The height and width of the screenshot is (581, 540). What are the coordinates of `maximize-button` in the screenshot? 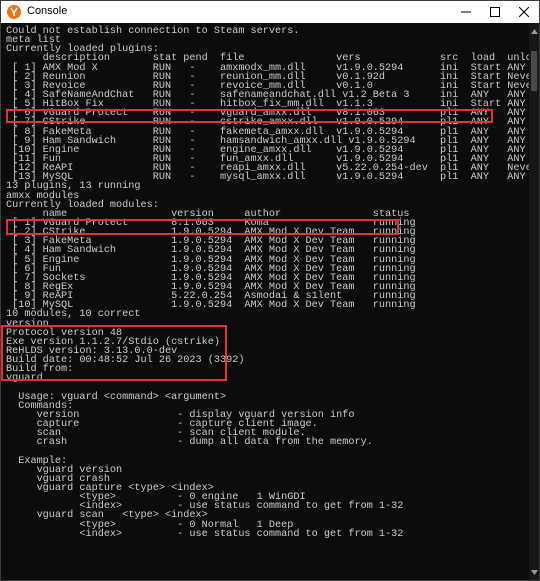 It's located at (495, 12).